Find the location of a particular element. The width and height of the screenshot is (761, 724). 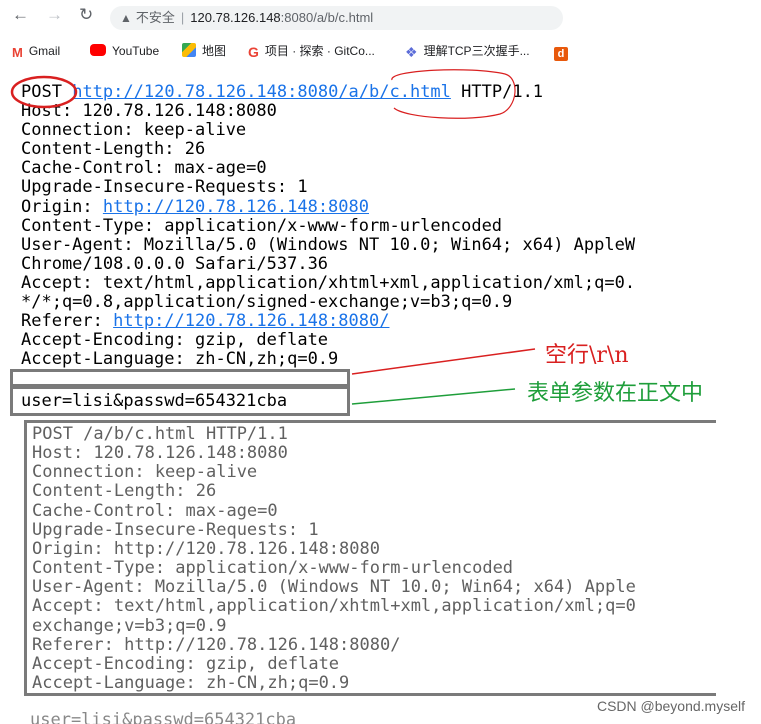

bookmark-extra: d is located at coordinates (564, 51).